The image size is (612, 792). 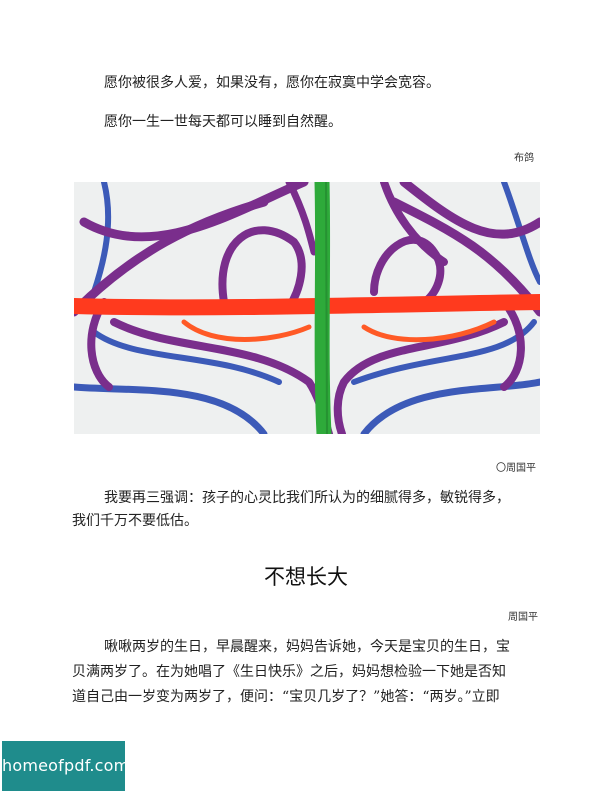 I want to click on green-stroke, so click(x=323, y=308).